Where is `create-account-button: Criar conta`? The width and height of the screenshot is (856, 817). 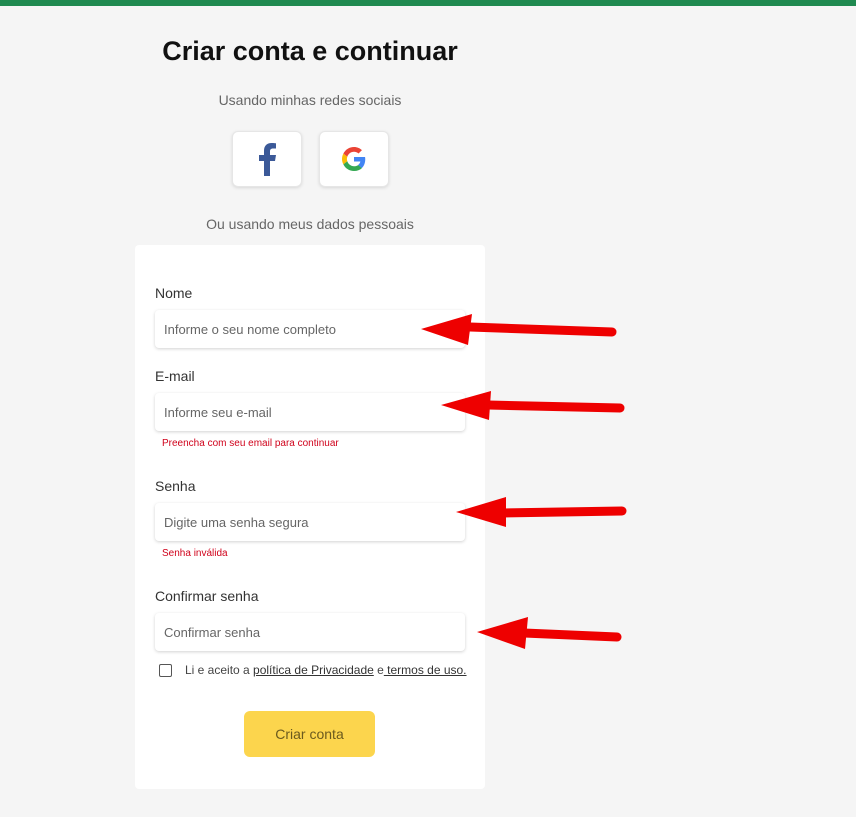
create-account-button: Criar conta is located at coordinates (309, 734).